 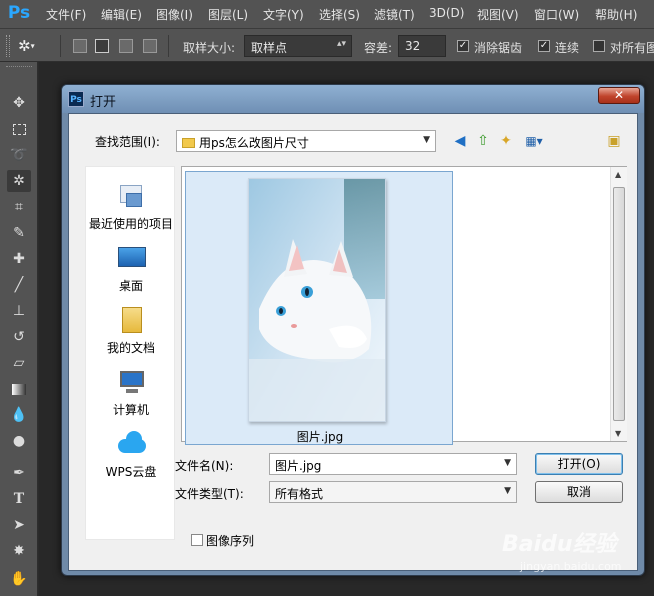 I want to click on folder-icon, so click(x=188, y=143).